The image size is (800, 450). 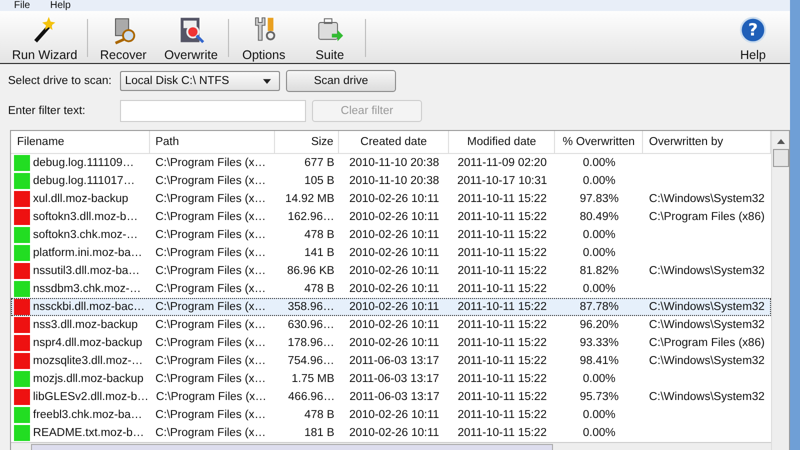 I want to click on table-row: libGLESv2.dll.moz-b… C:\Program Files (x… 466.96… 2011-06-03 13:17 2011-10-11 15:22 95.73% C:\Windows\System32, so click(x=391, y=397).